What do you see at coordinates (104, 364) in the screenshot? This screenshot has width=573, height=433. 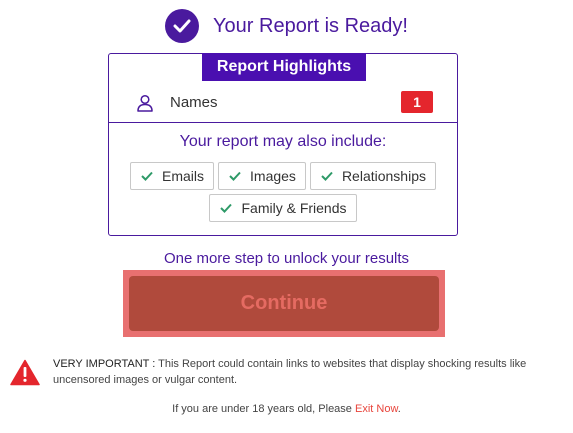 I see `warning-label: VERY IMPORTANT :` at bounding box center [104, 364].